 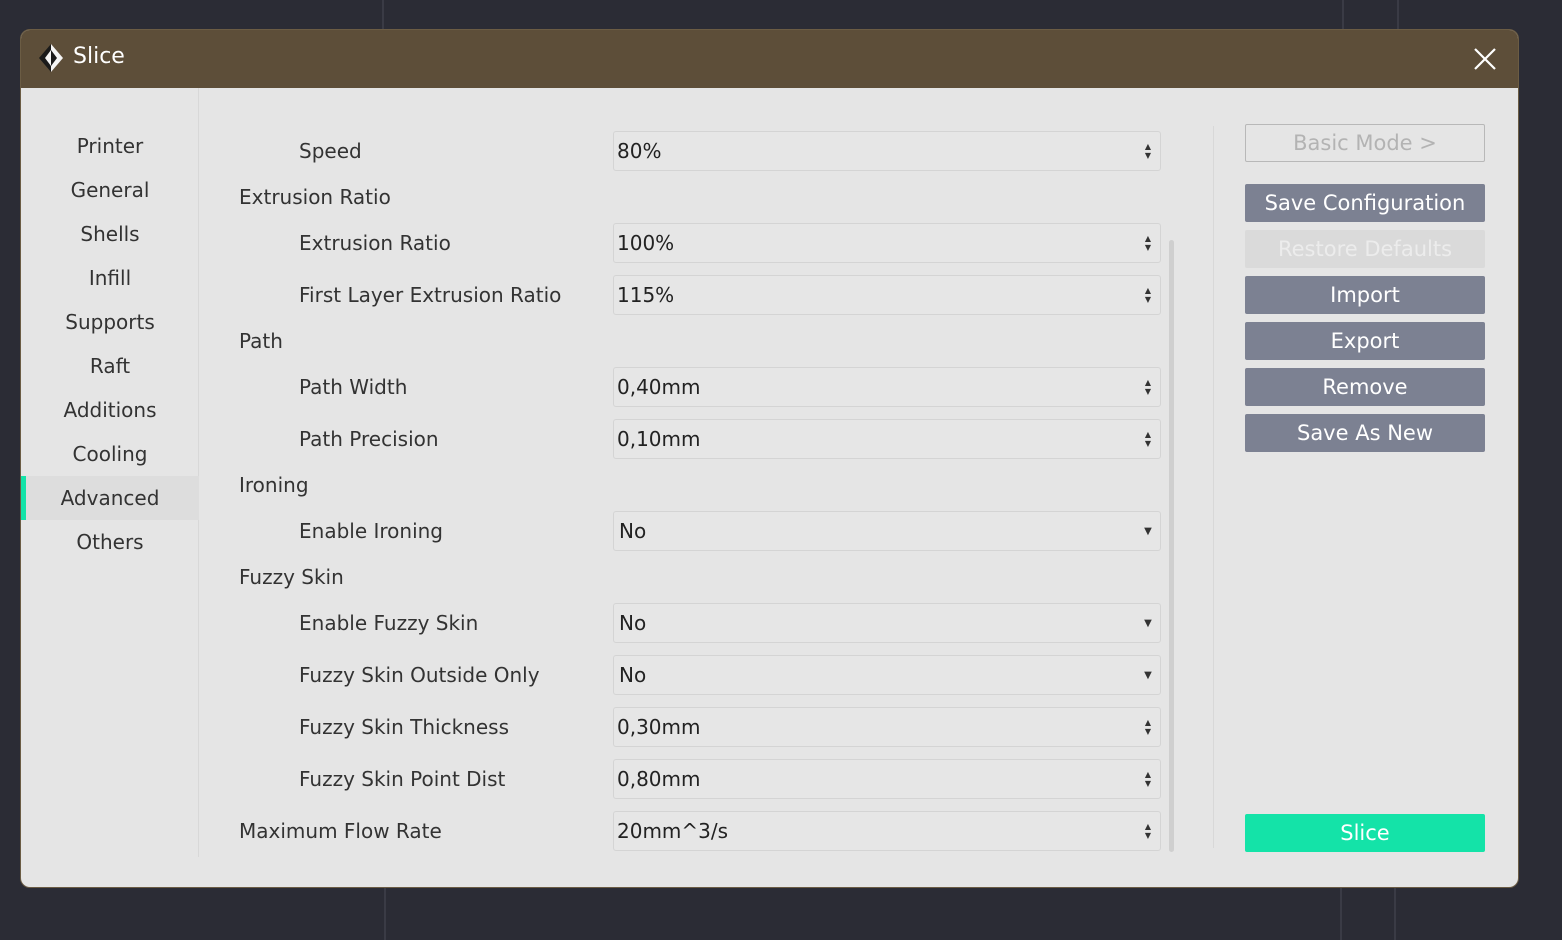 What do you see at coordinates (274, 485) in the screenshot?
I see `section-header-ironing: Ironing` at bounding box center [274, 485].